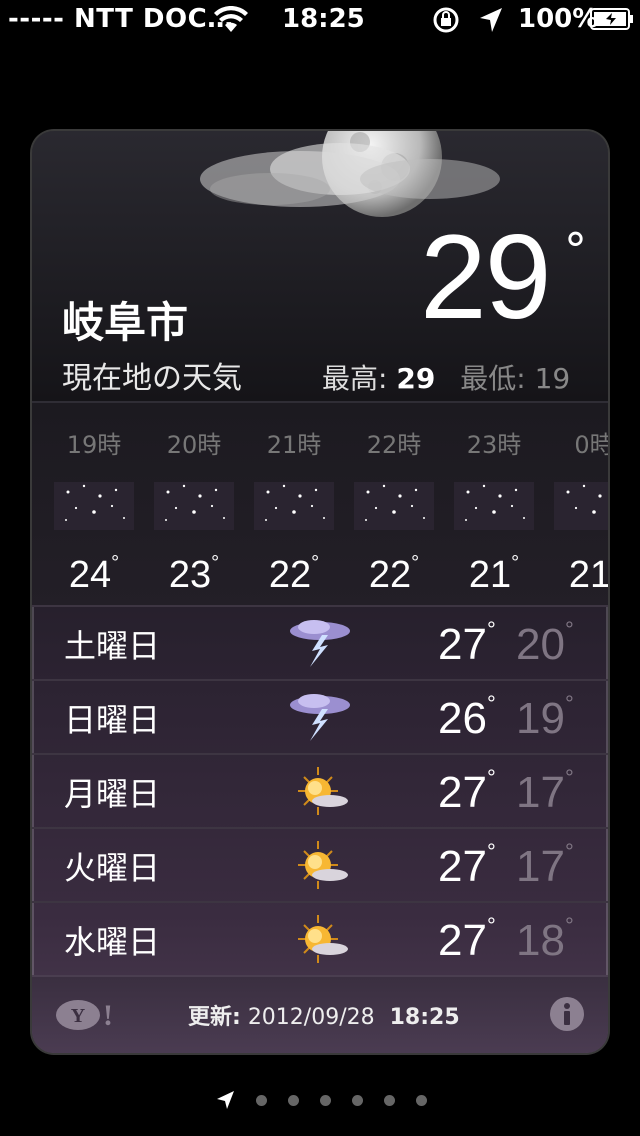  I want to click on day-name: 日曜日, so click(112, 720).